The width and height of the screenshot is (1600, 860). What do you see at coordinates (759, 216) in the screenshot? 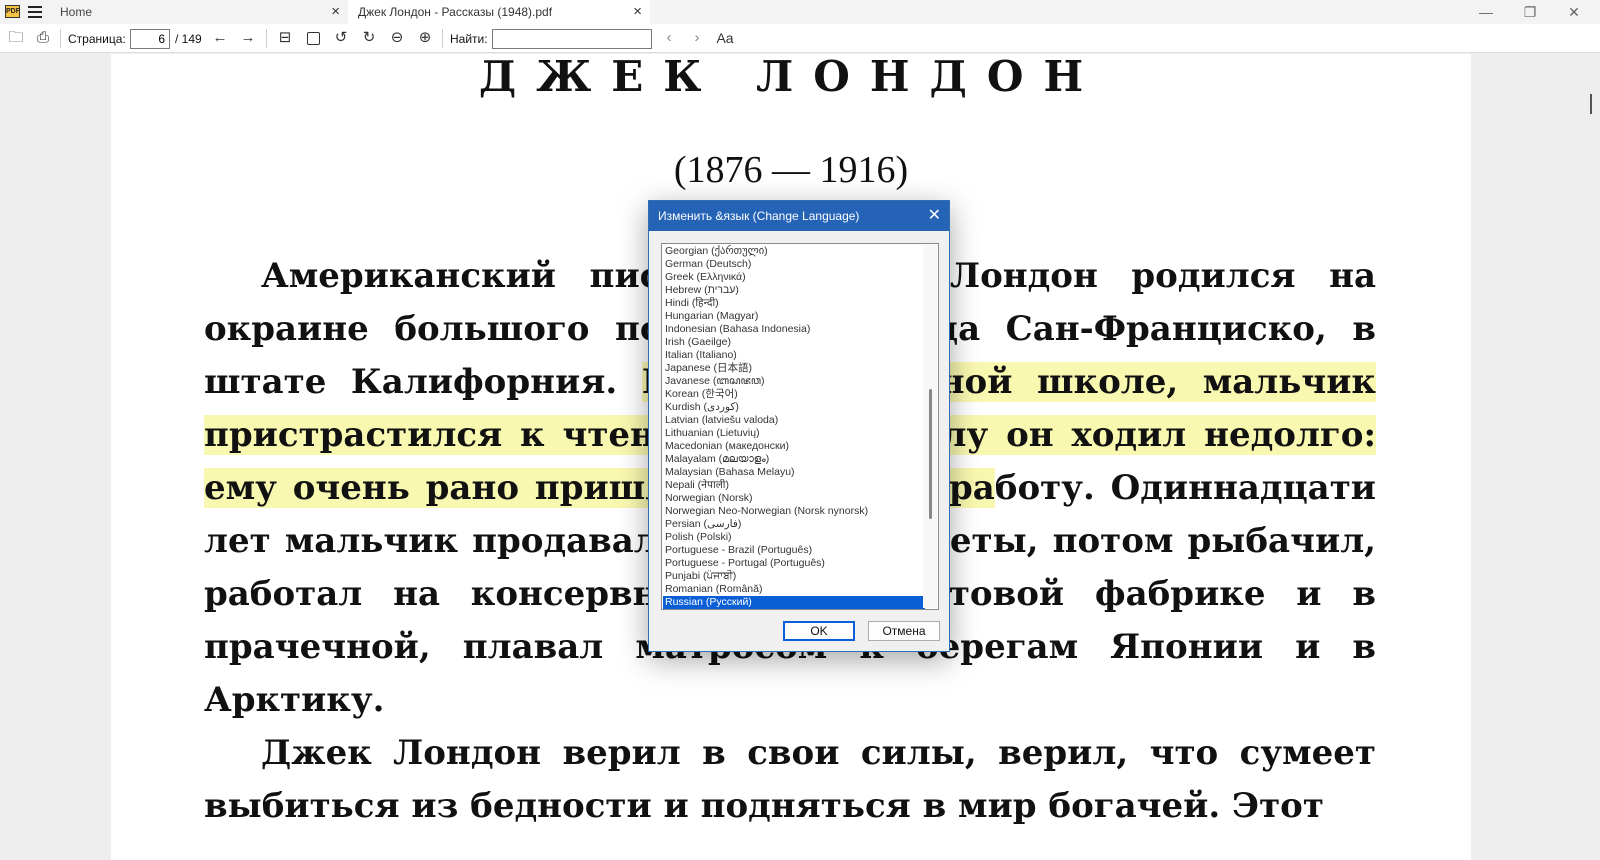
I see `dialog-title: Изменить &язык (Change Language)` at bounding box center [759, 216].